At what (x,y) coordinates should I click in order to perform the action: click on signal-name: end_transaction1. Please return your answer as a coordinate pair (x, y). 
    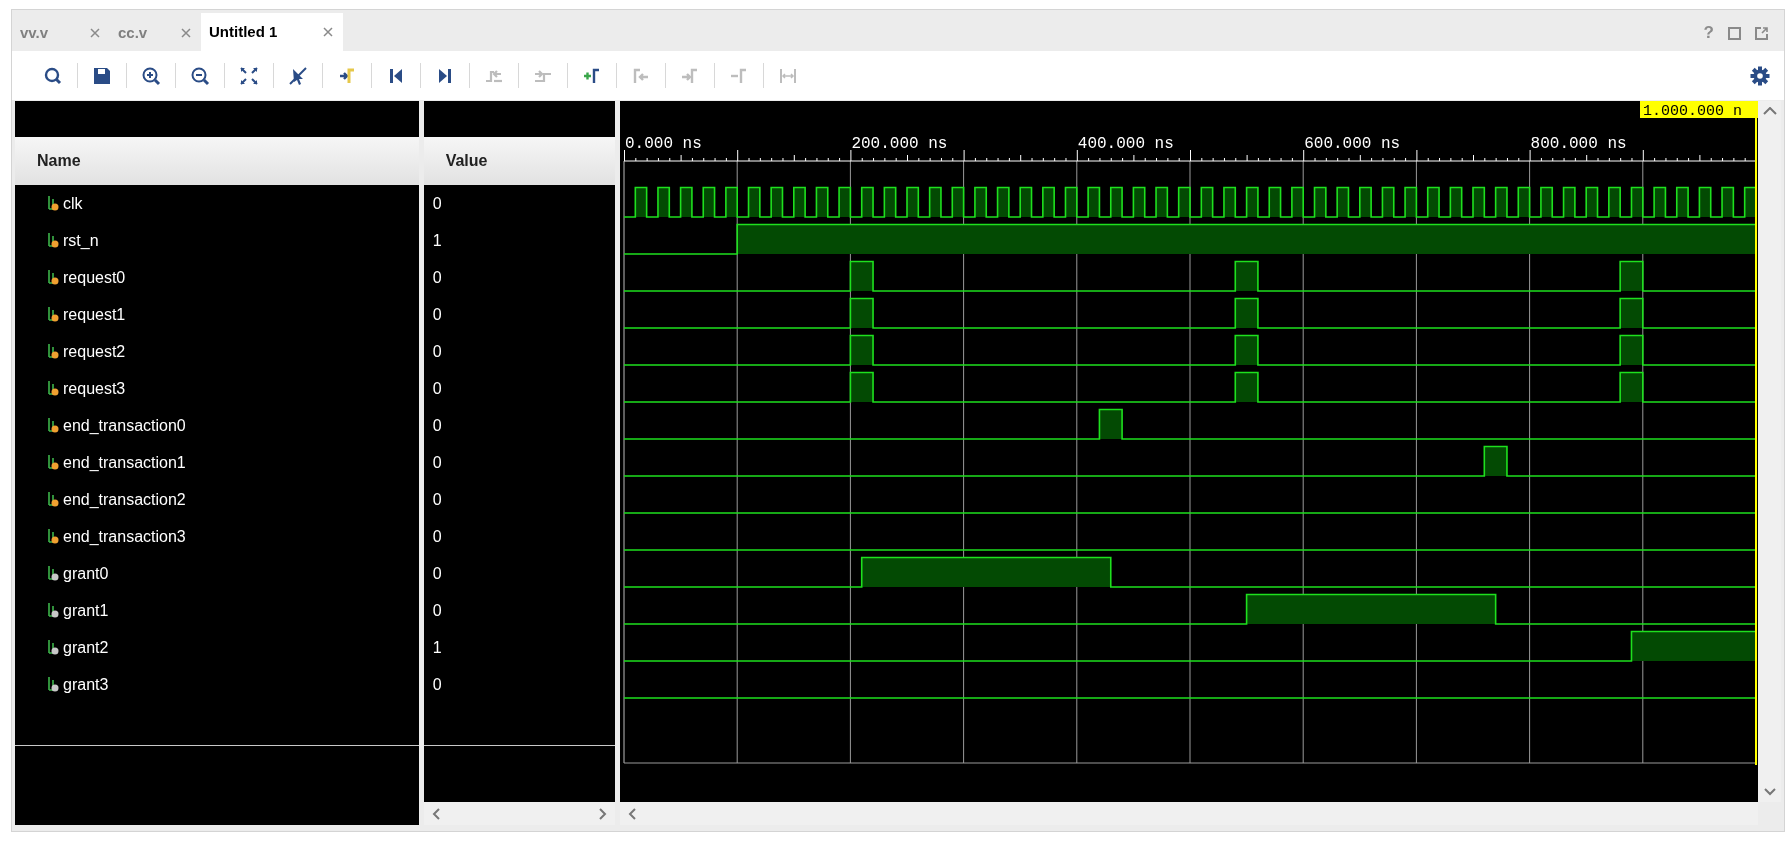
    Looking at the image, I should click on (124, 462).